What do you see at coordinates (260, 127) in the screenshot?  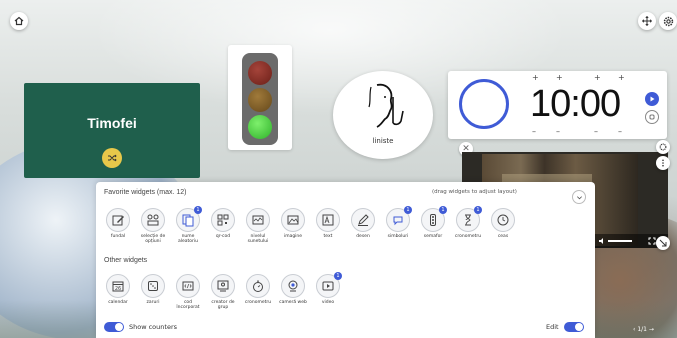 I see `green-lamp` at bounding box center [260, 127].